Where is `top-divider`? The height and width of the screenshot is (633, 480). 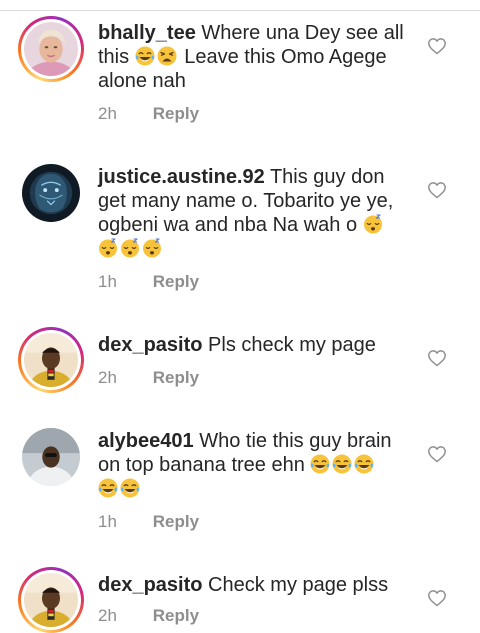 top-divider is located at coordinates (240, 10).